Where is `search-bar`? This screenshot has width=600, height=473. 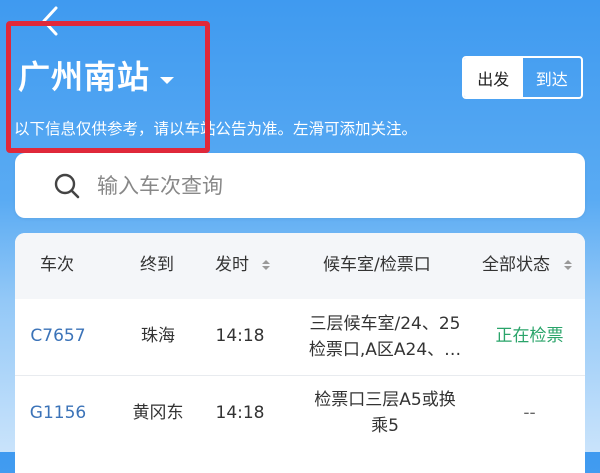 search-bar is located at coordinates (300, 185).